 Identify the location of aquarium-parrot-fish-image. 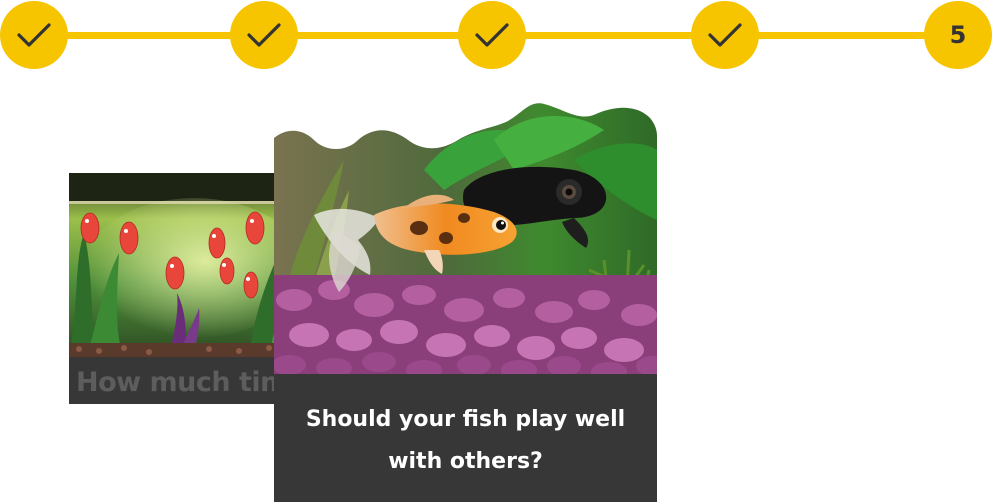
(184, 265).